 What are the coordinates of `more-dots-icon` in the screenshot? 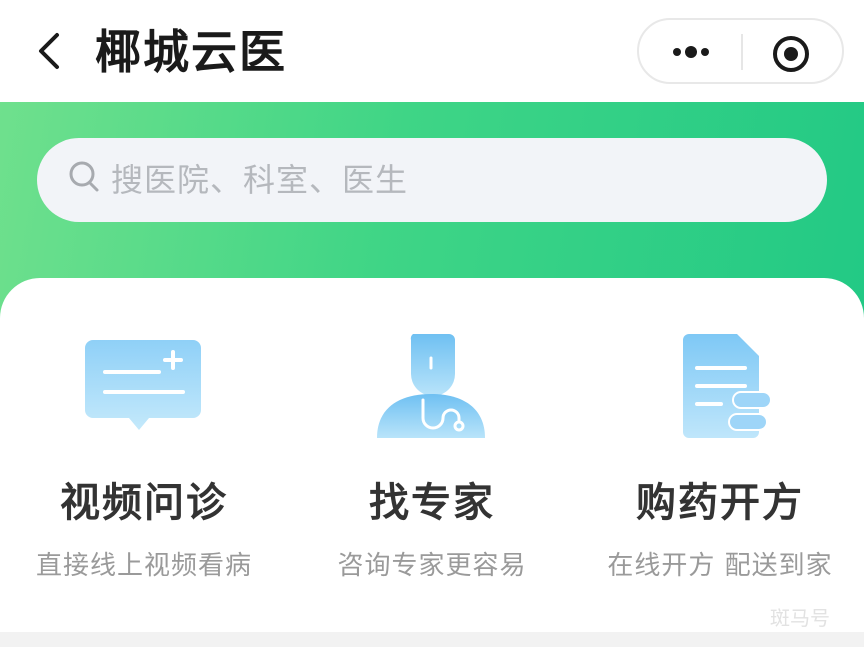 It's located at (691, 52).